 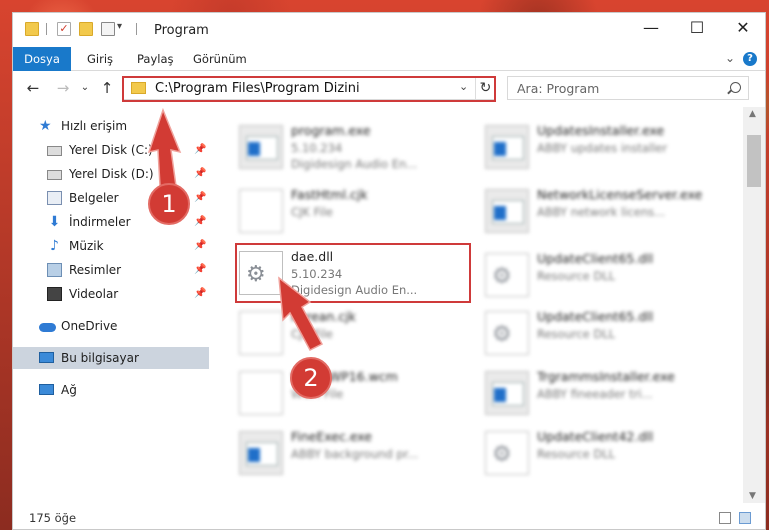 I want to click on file-tile: UpdateClient42.dll Resource DLL, so click(x=605, y=455).